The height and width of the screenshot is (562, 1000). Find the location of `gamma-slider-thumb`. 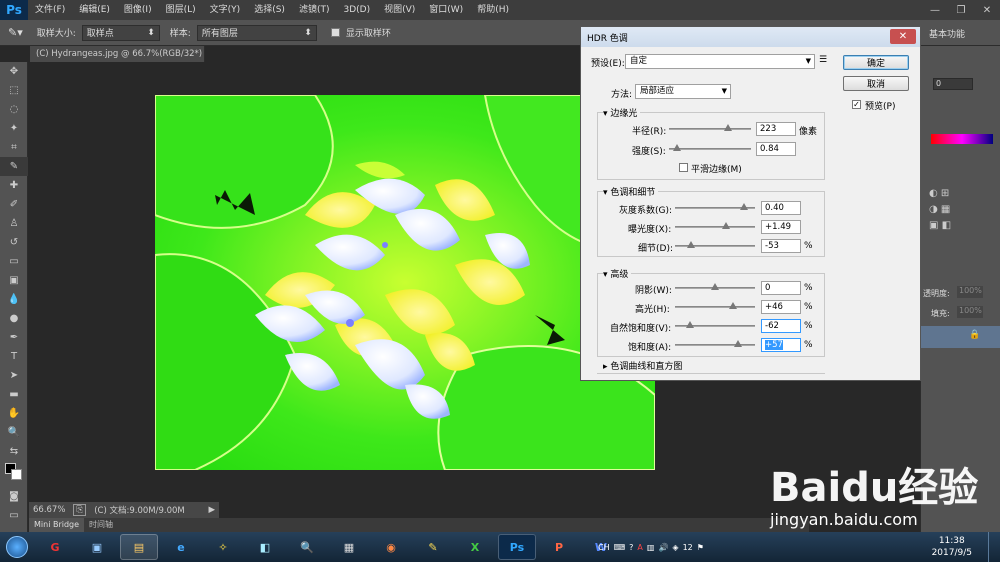

gamma-slider-thumb is located at coordinates (743, 207).